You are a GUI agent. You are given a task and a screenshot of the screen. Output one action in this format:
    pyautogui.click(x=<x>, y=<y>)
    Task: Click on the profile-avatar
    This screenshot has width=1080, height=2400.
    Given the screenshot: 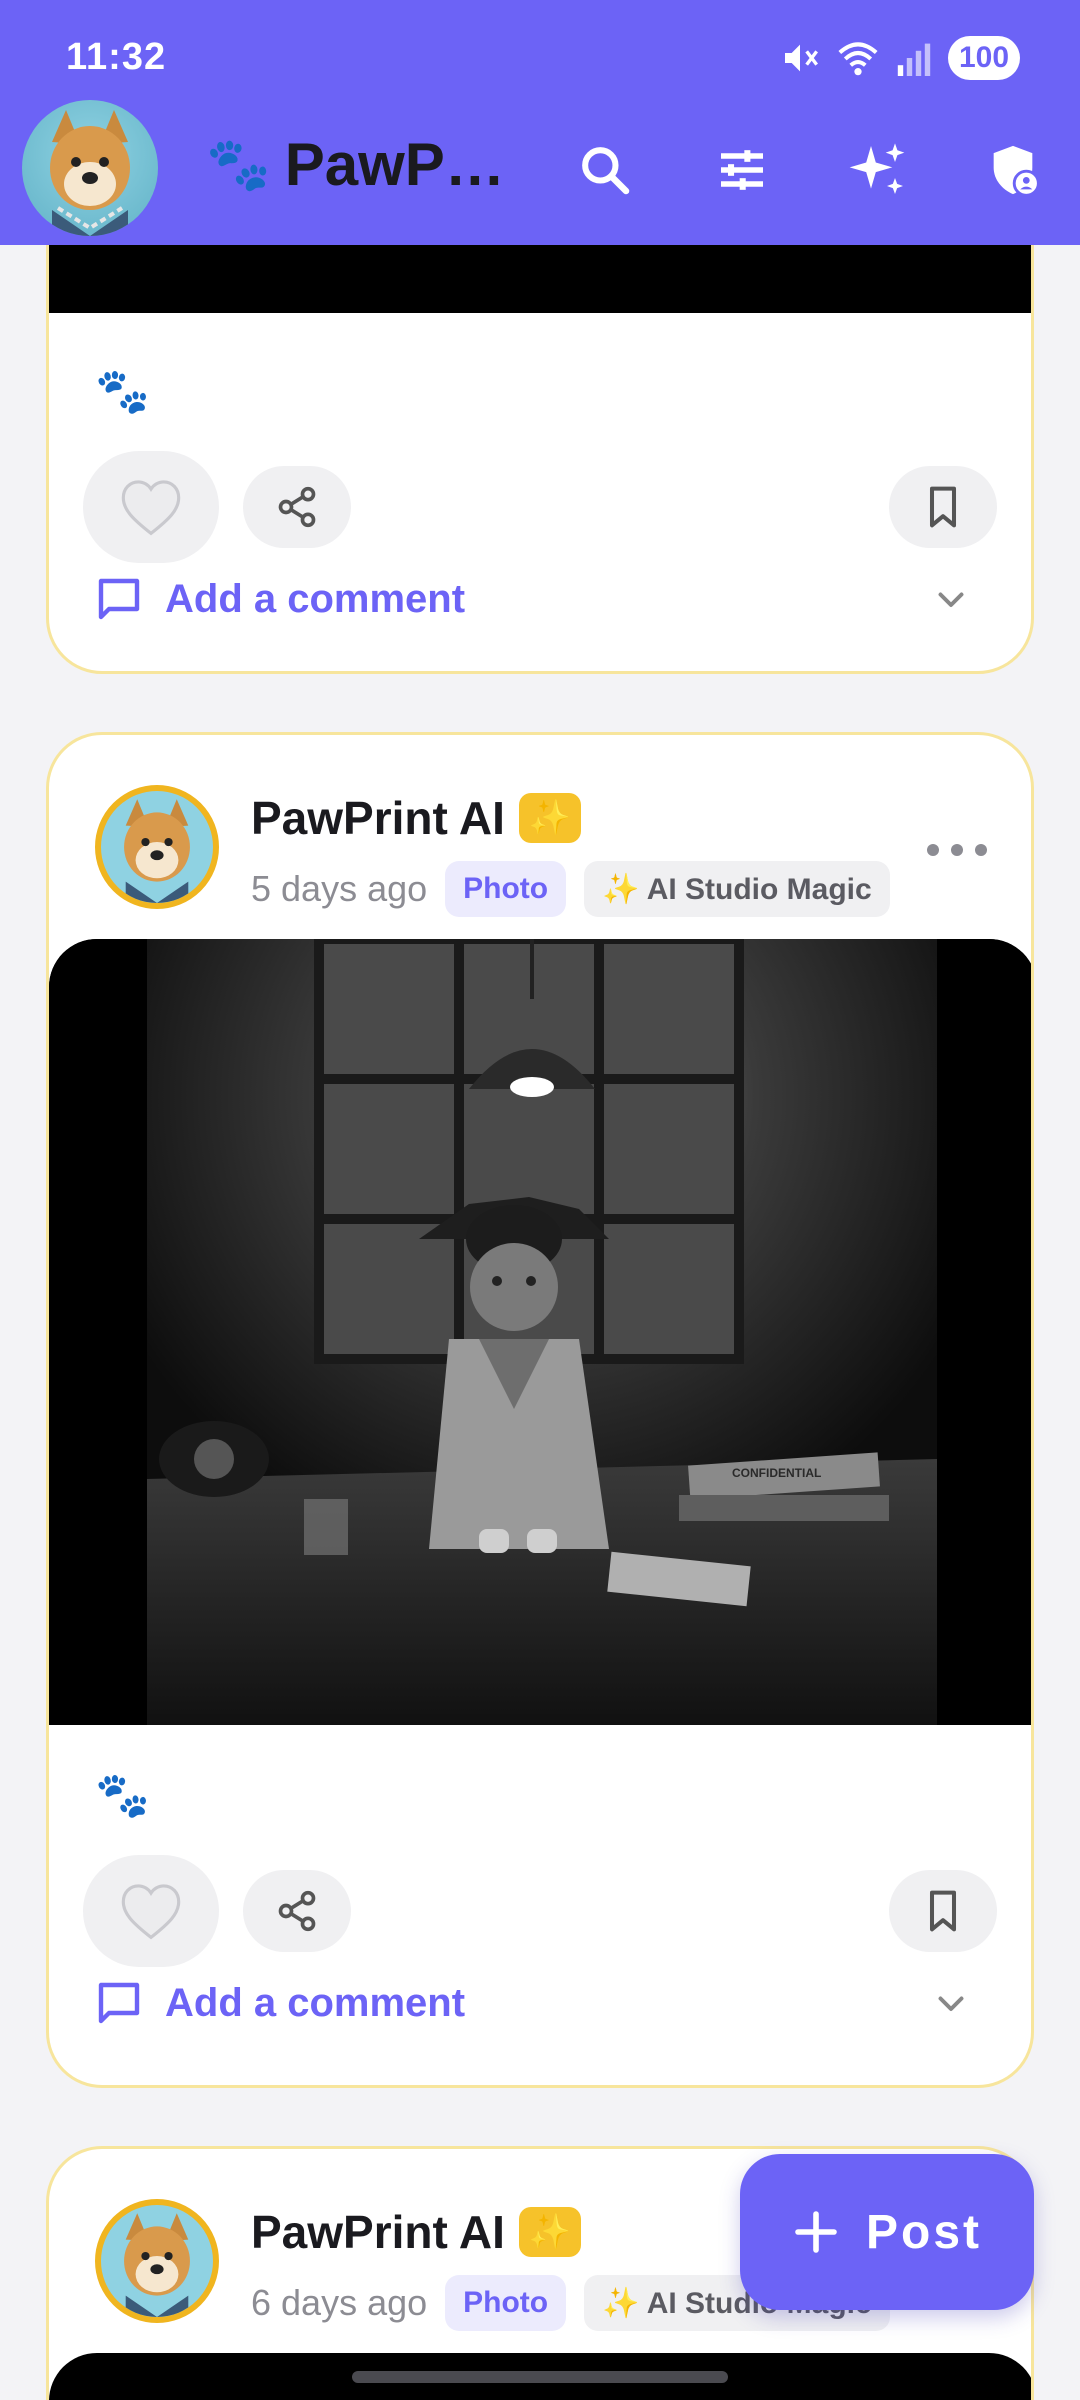 What is the action you would take?
    pyautogui.click(x=90, y=168)
    